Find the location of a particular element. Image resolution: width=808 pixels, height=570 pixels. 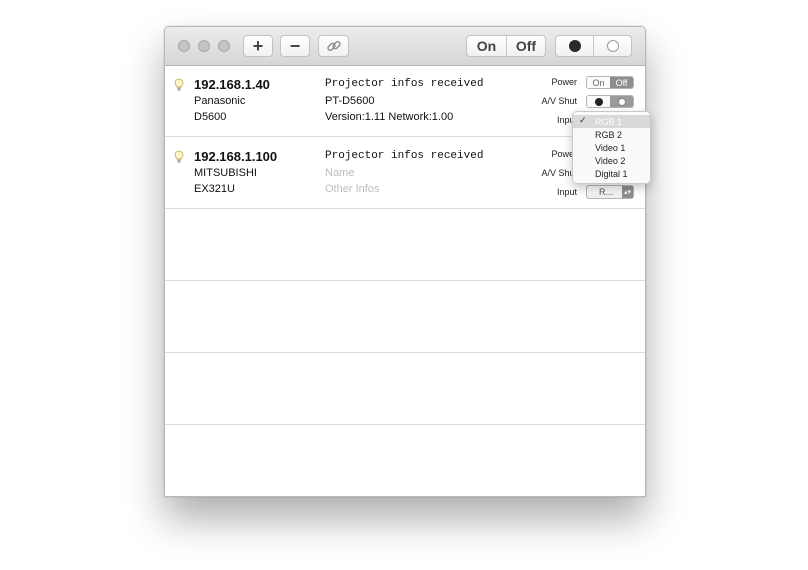

power-all-on-button: On is located at coordinates (486, 46).